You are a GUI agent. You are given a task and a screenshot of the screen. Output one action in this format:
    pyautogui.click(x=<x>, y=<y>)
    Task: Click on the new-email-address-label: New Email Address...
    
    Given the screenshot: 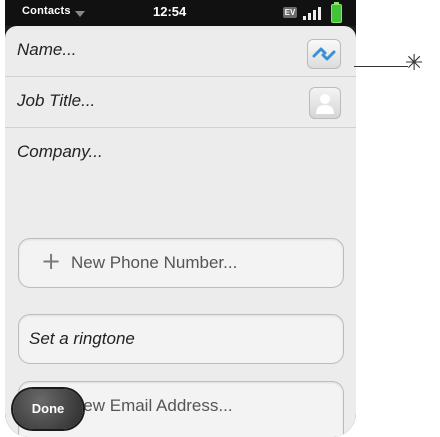 What is the action you would take?
    pyautogui.click(x=152, y=405)
    